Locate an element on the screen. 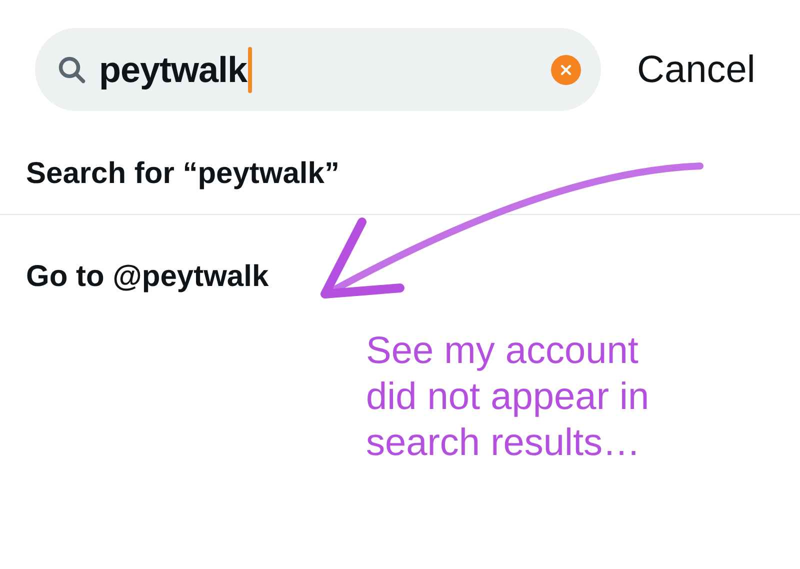 The image size is (800, 569). text-cursor is located at coordinates (250, 69).